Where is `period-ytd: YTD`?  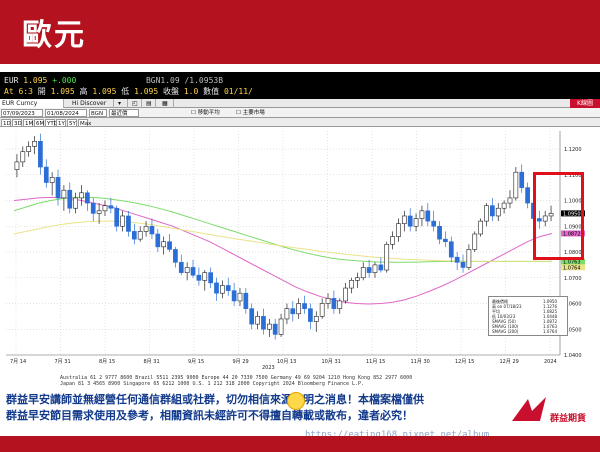
period-ytd: YTD is located at coordinates (51, 123).